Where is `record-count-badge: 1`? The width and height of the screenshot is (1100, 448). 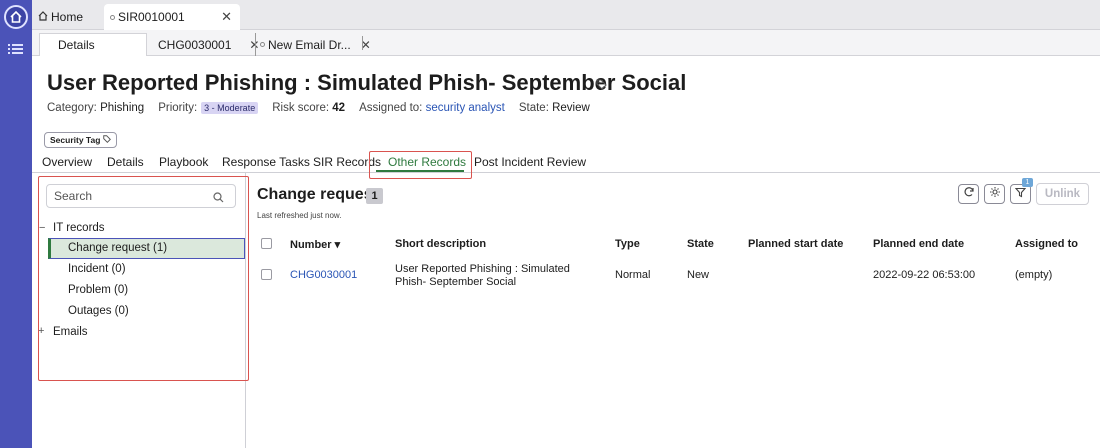
record-count-badge: 1 is located at coordinates (374, 196).